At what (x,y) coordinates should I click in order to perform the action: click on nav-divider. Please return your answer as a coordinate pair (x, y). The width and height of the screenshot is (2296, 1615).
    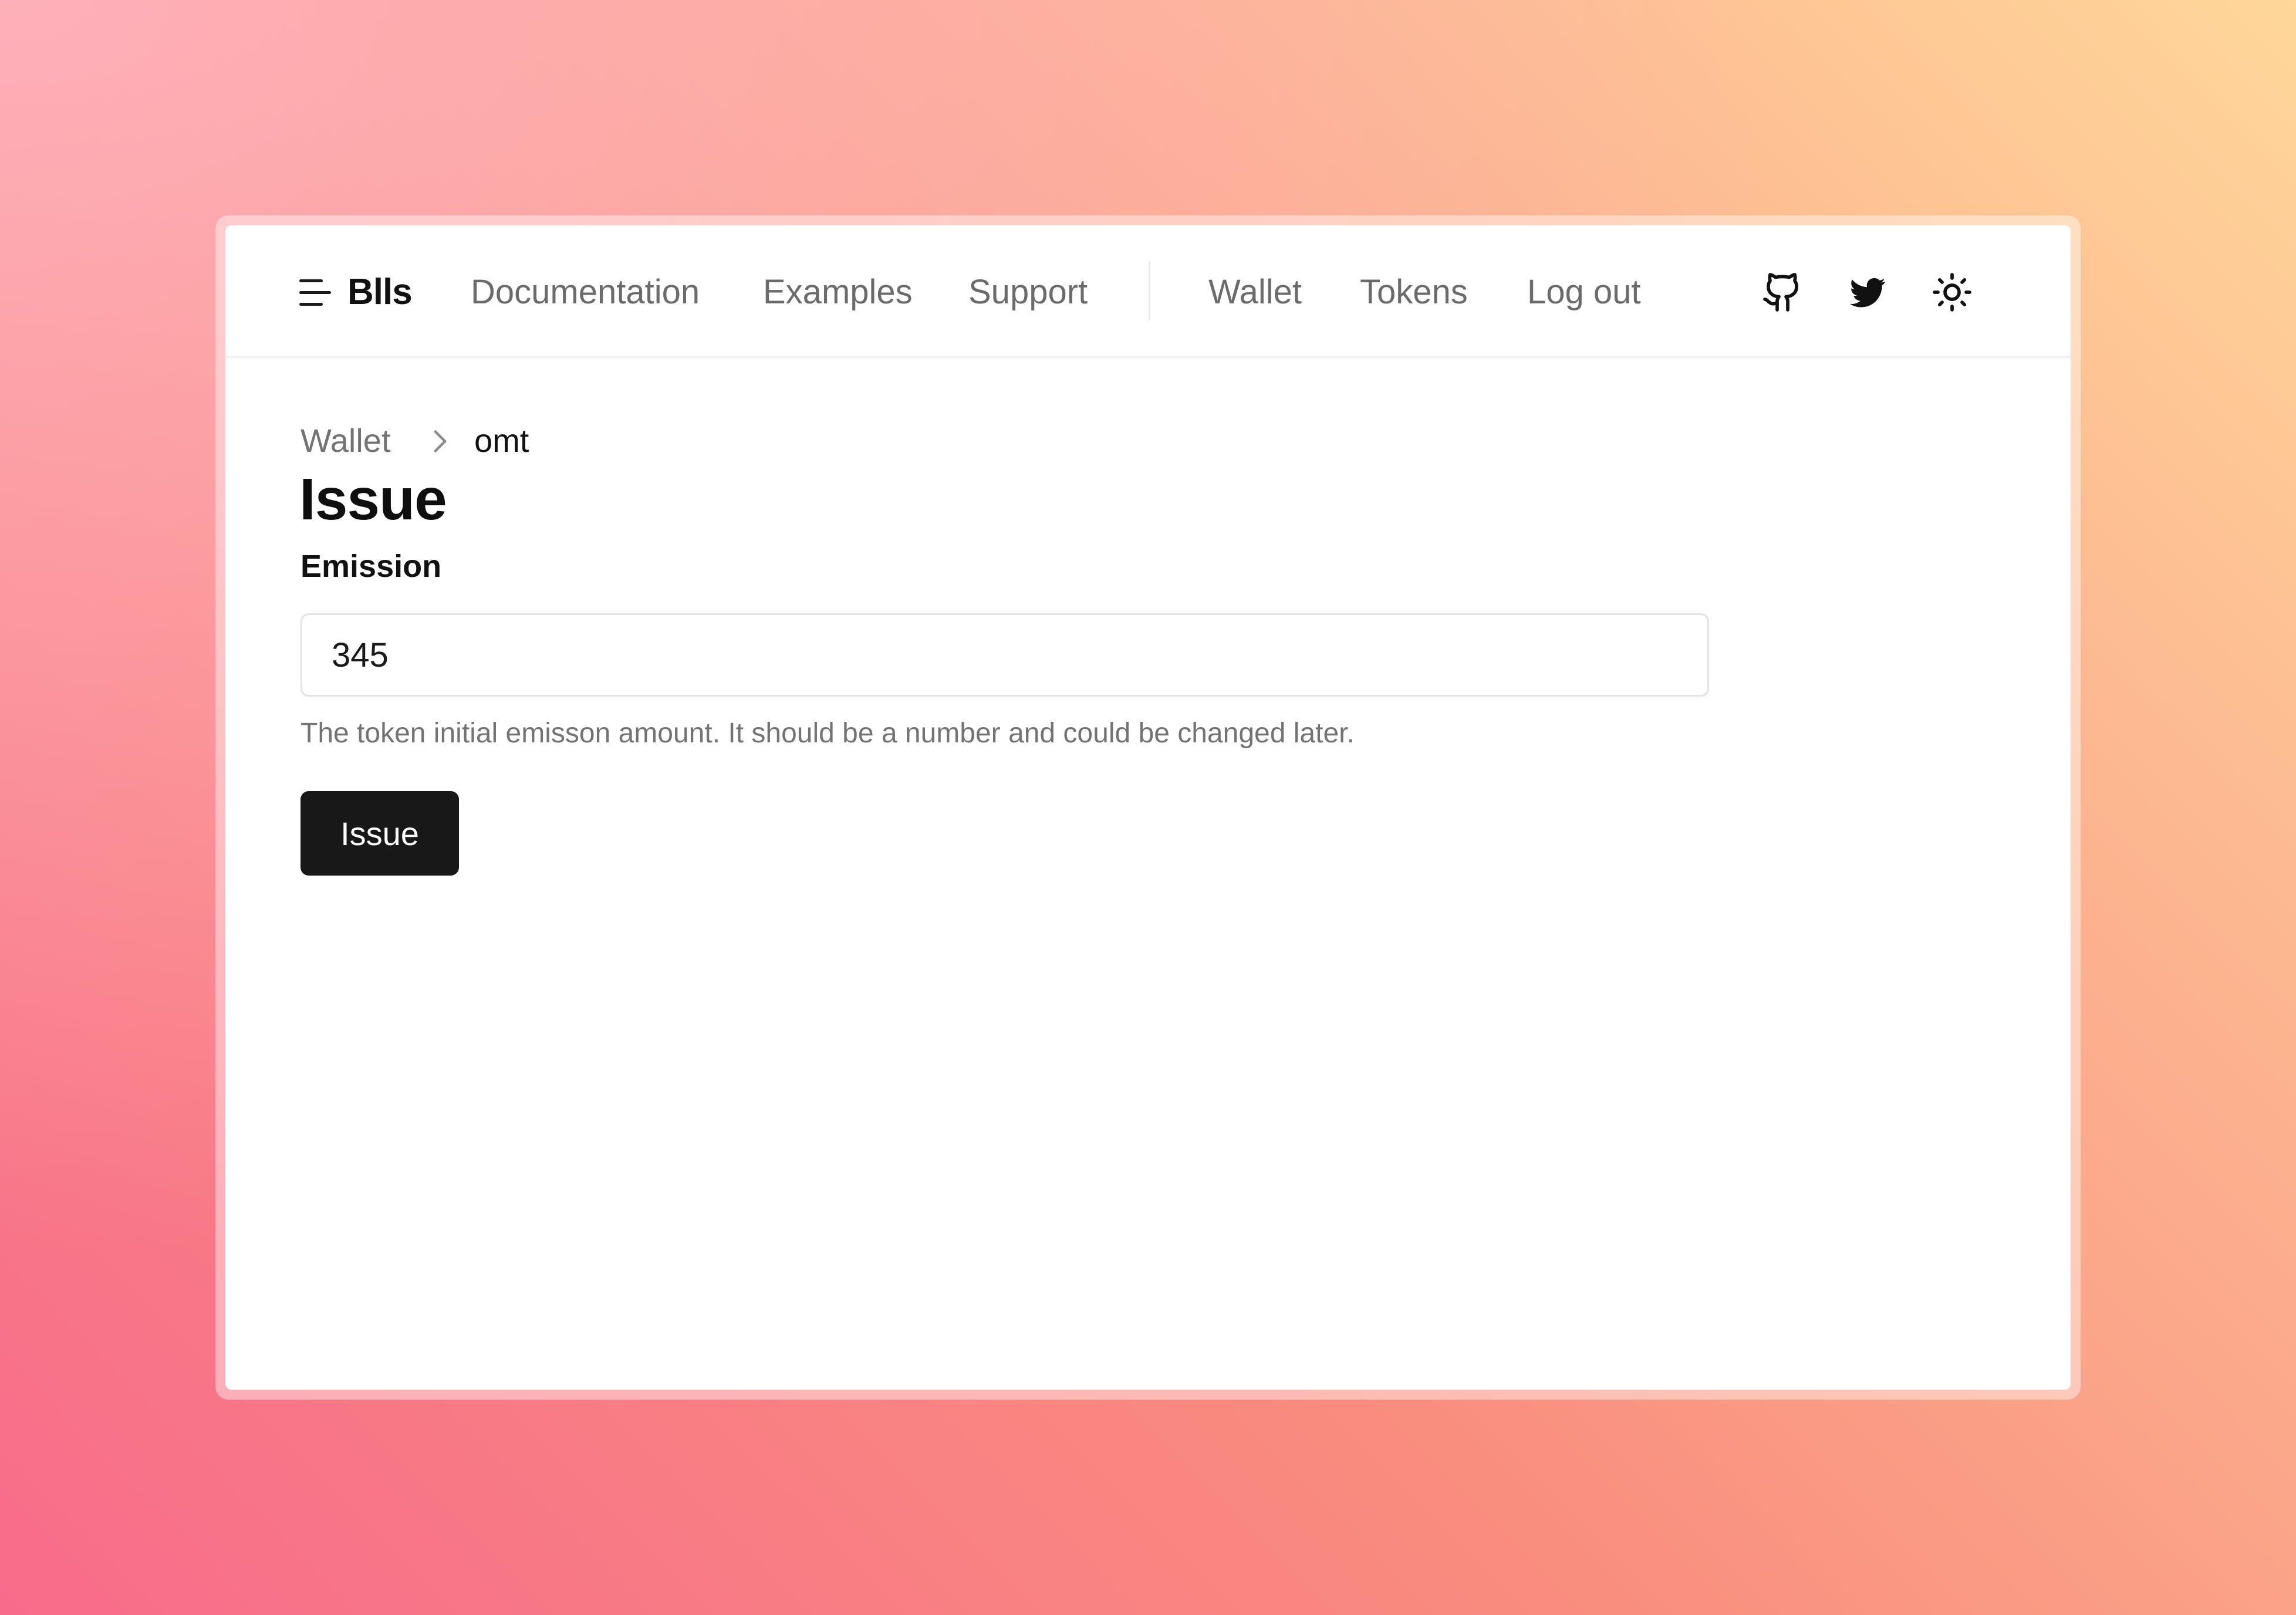
    Looking at the image, I should click on (1149, 291).